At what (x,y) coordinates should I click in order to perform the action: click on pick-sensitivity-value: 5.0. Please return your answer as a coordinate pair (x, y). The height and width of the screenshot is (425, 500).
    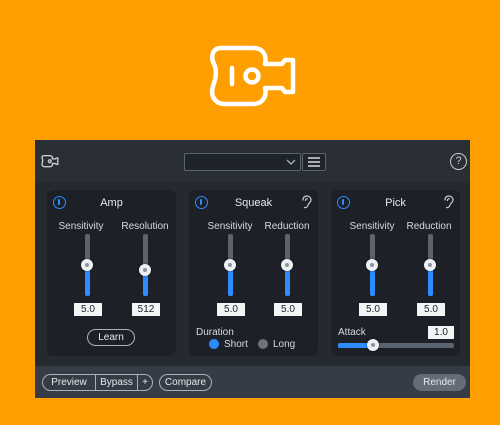
    Looking at the image, I should click on (373, 309).